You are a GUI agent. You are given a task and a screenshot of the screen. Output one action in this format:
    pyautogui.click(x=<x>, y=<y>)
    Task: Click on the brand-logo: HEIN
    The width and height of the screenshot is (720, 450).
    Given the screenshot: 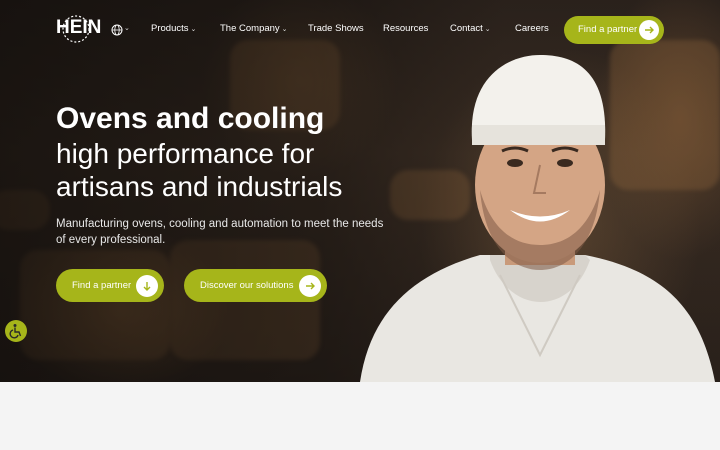 What is the action you would take?
    pyautogui.click(x=78, y=28)
    